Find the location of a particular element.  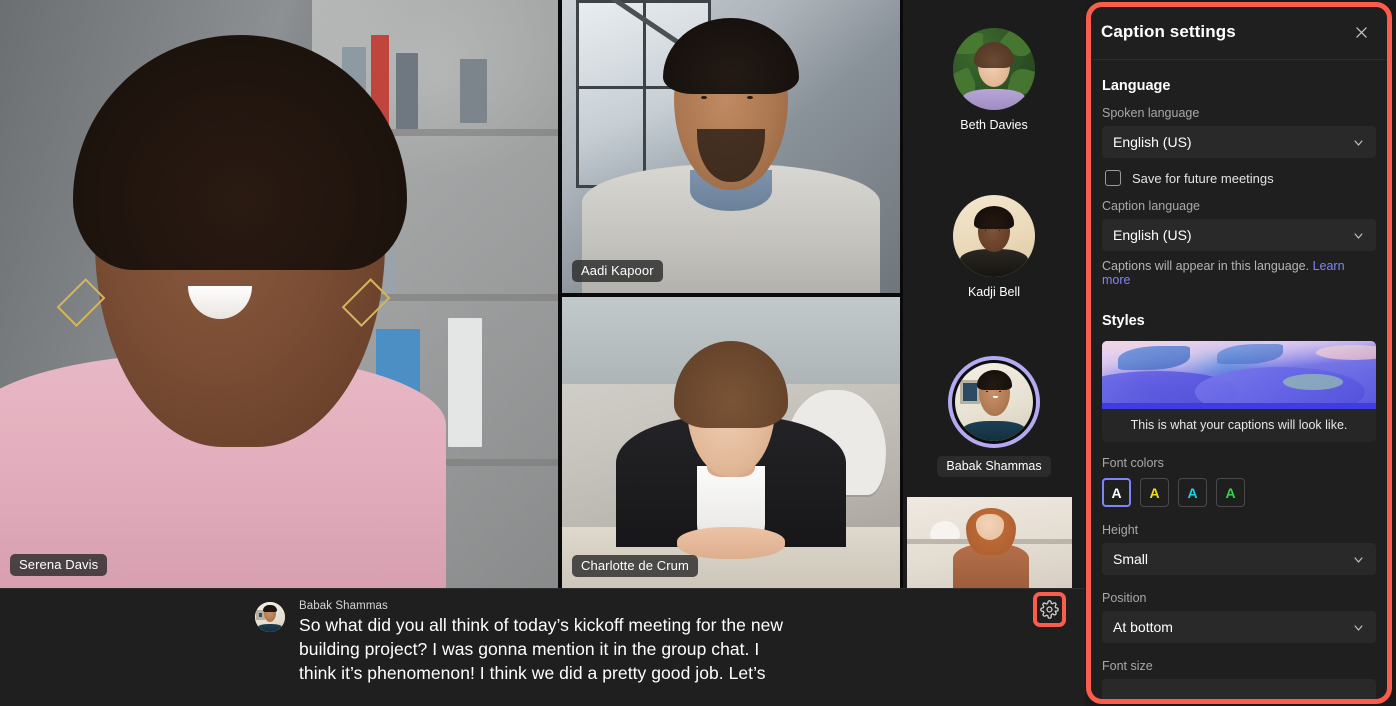

save-future-meetings-row: Save for future meetings is located at coordinates (1240, 178).